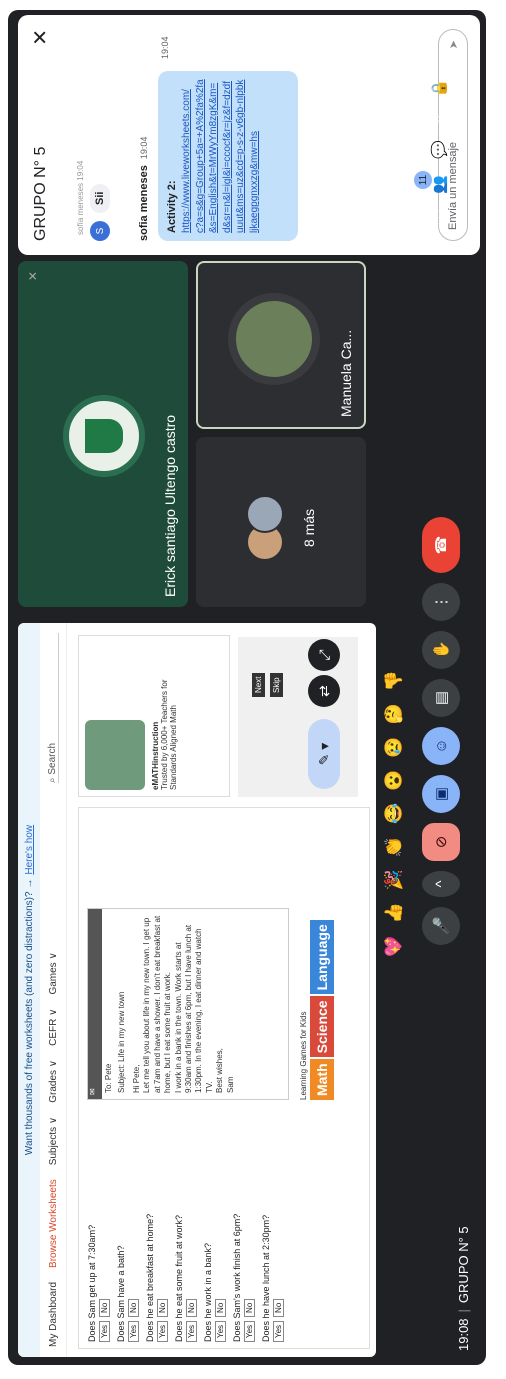 This screenshot has height=1379, width=506. What do you see at coordinates (394, 946) in the screenshot?
I see `reaction-heart-icon: 💖` at bounding box center [394, 946].